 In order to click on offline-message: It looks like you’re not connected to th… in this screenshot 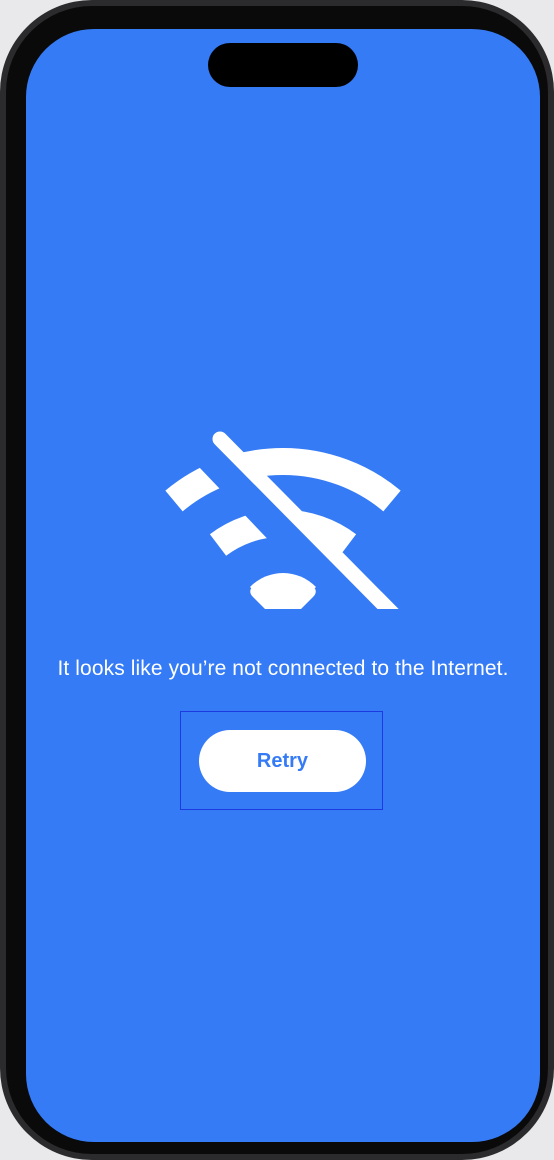, I will do `click(283, 668)`.